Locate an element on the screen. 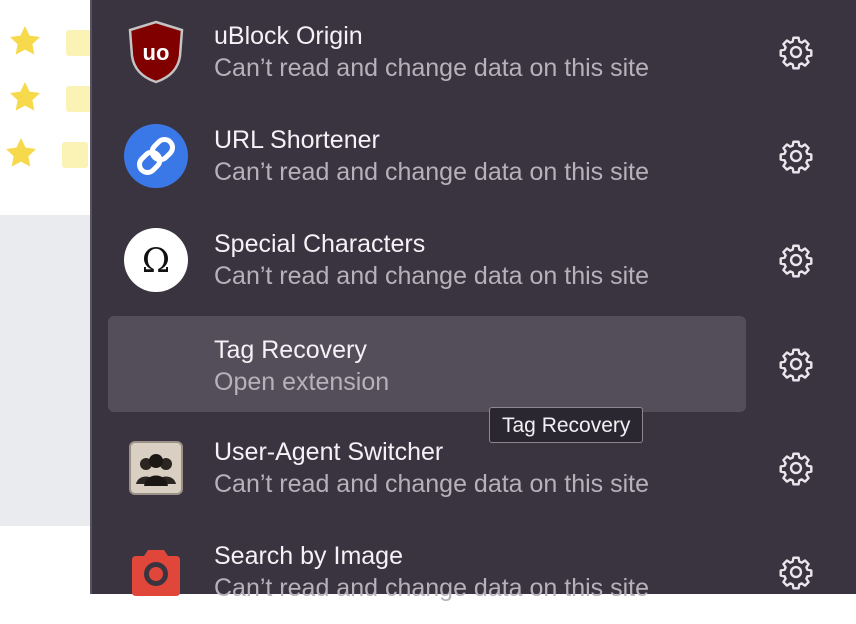 Image resolution: width=856 pixels, height=624 pixels. extension-name: Special Characters is located at coordinates (320, 244).